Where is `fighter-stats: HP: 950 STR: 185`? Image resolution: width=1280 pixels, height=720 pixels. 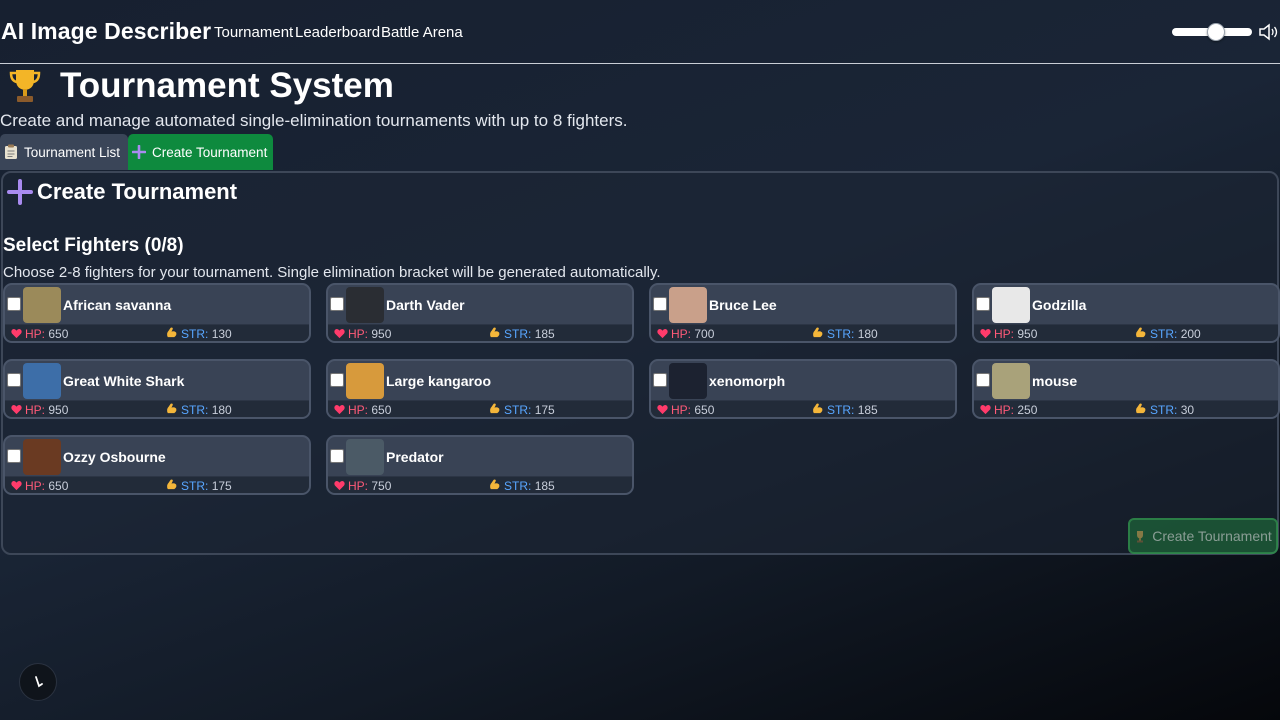 fighter-stats: HP: 950 STR: 185 is located at coordinates (480, 332).